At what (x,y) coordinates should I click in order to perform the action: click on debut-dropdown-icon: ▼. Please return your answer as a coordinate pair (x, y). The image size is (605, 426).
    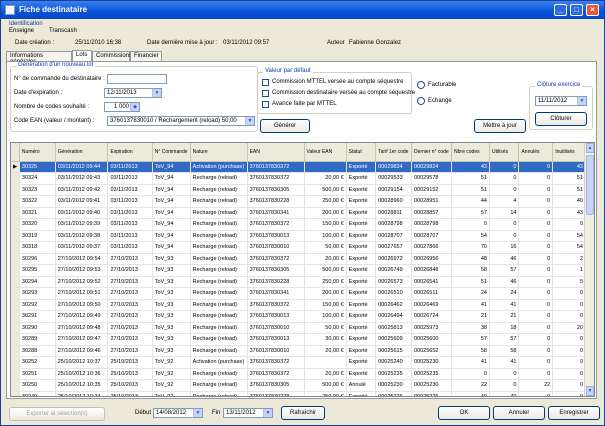
    Looking at the image, I should click on (197, 413).